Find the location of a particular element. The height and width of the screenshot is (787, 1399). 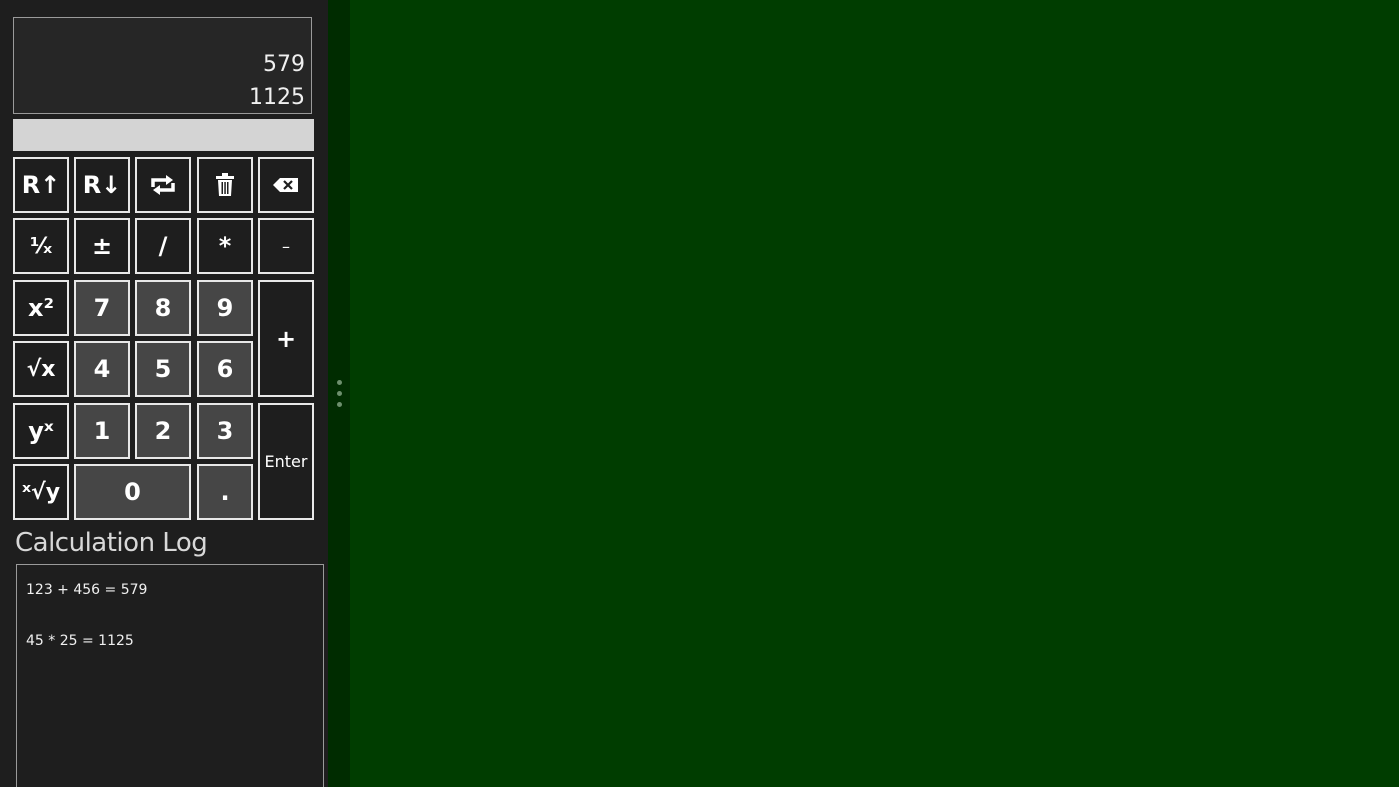

log-entry: 45 * 25 = 1125 is located at coordinates (80, 641).